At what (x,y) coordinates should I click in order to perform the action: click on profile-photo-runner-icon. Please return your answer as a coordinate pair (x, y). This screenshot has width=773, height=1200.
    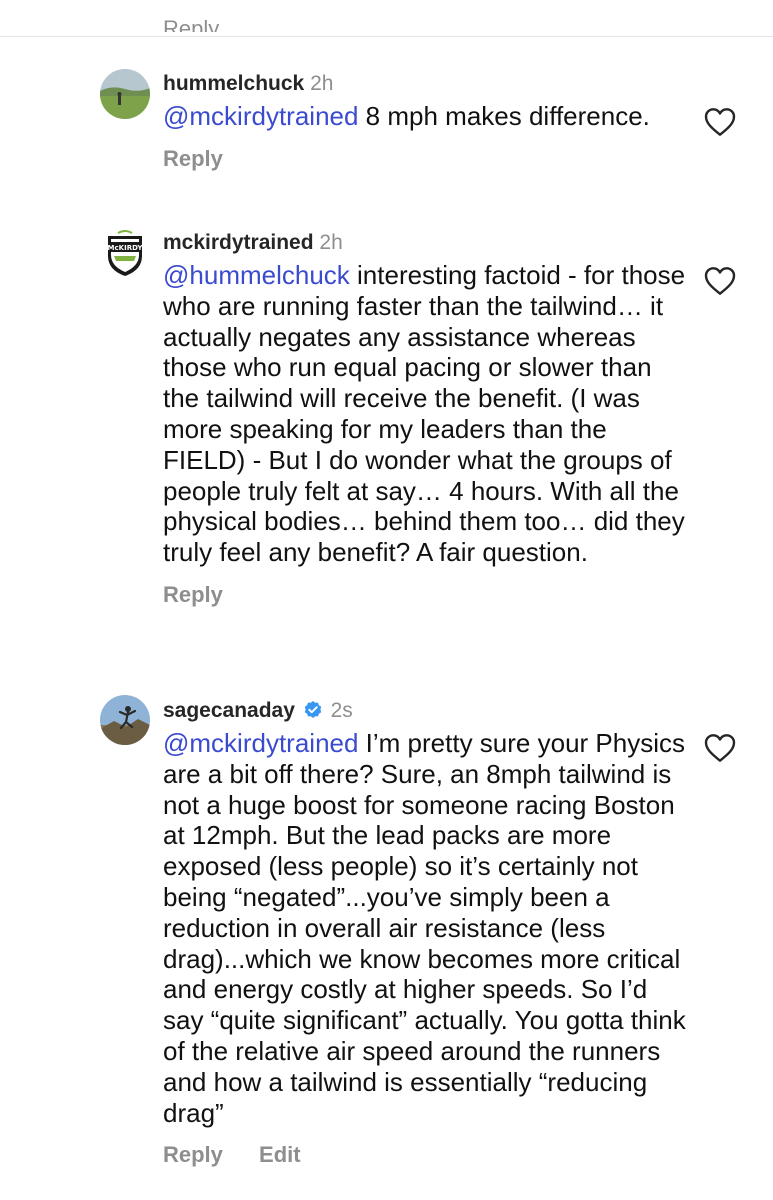
    Looking at the image, I should click on (125, 720).